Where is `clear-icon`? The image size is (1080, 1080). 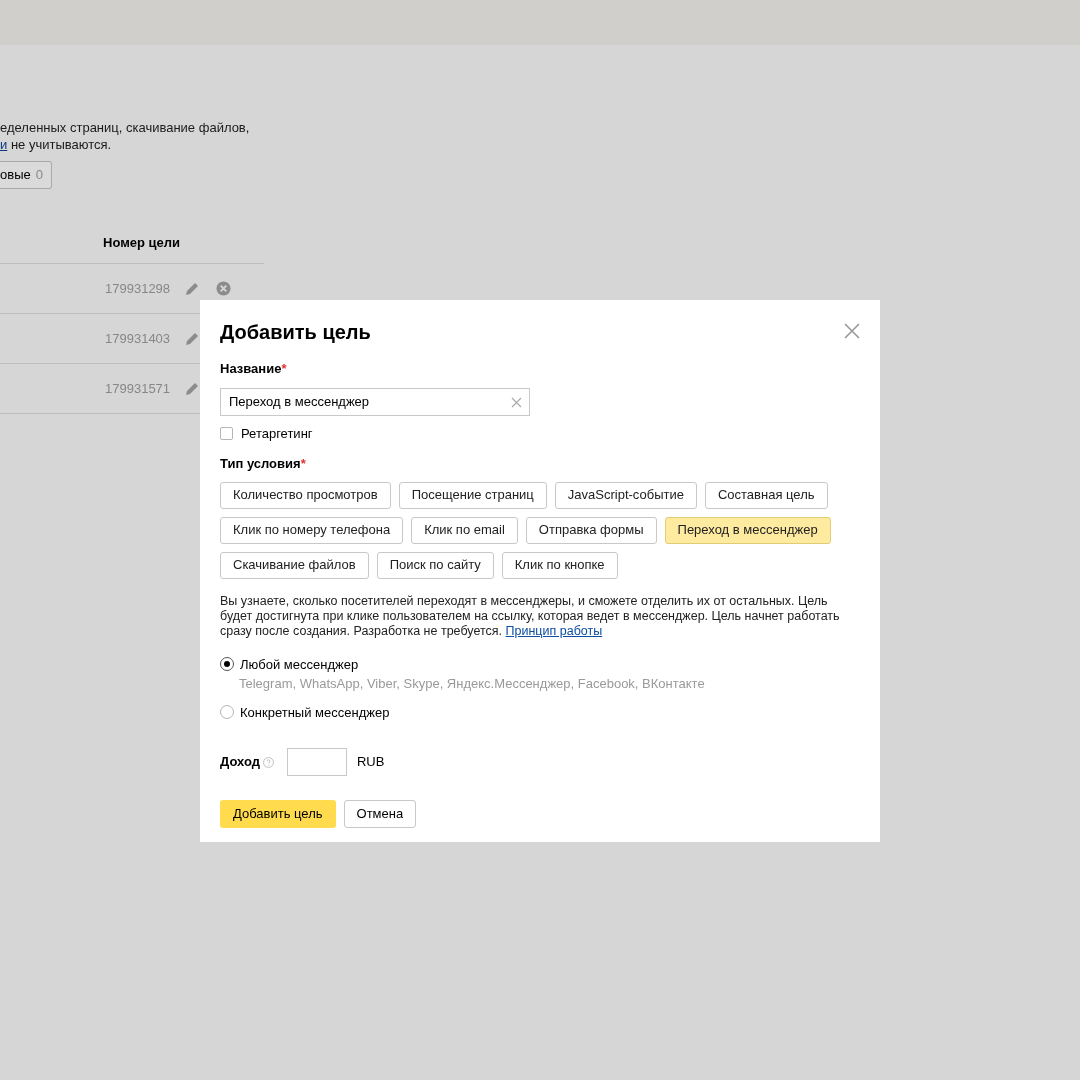
clear-icon is located at coordinates (516, 402).